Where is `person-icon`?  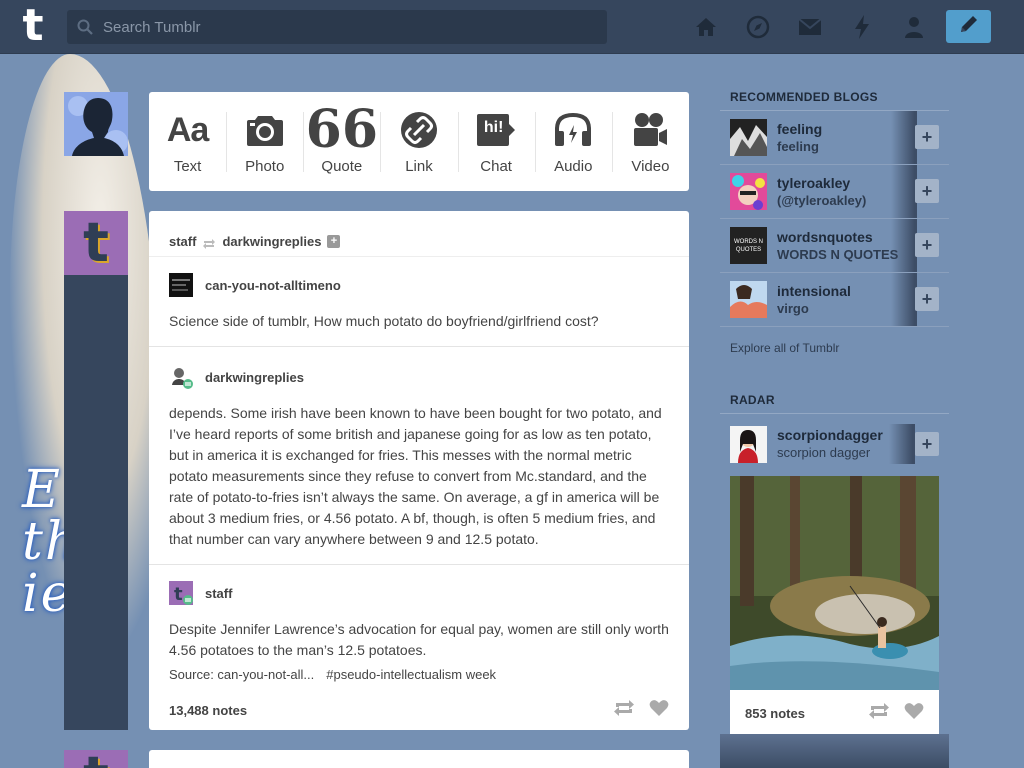 person-icon is located at coordinates (914, 27).